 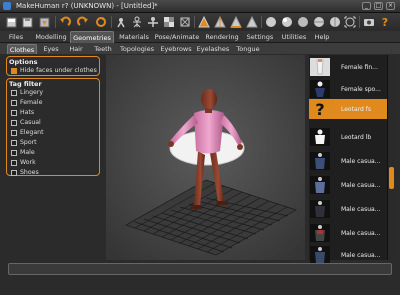 I want to click on tag-sport-checkbox: Sport, so click(x=24, y=142).